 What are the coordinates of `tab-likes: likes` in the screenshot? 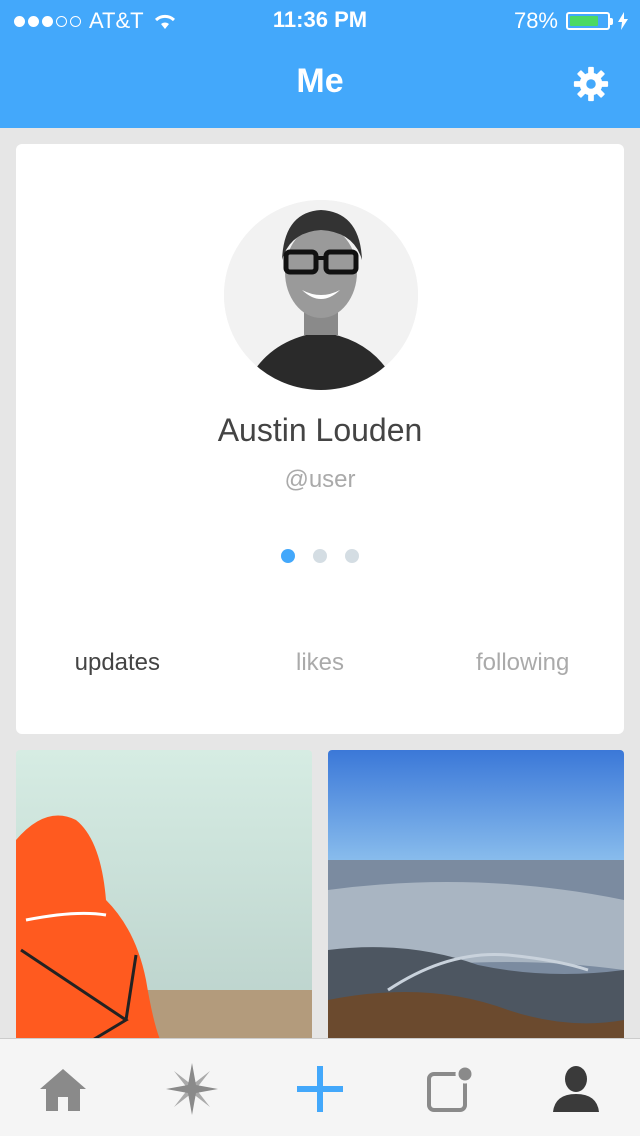 It's located at (320, 663).